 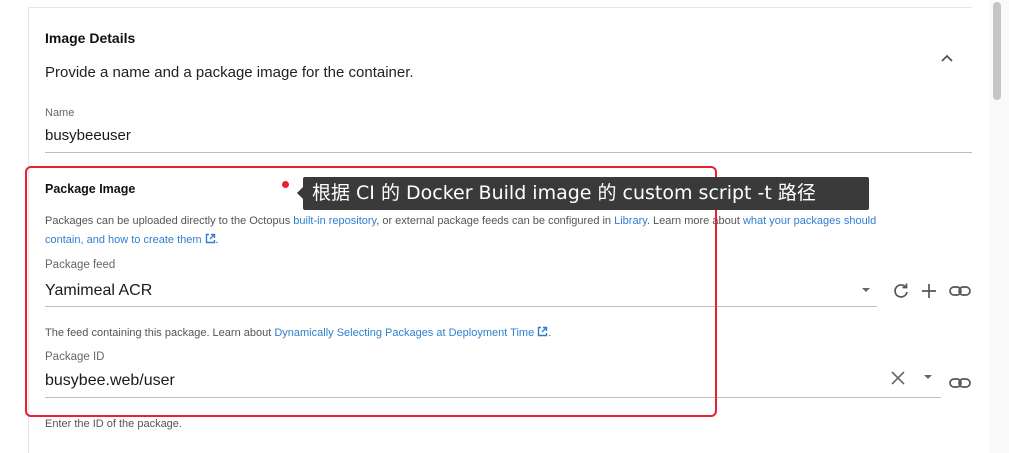 I want to click on intro-text-3: . Learn more about, so click(x=694, y=221).